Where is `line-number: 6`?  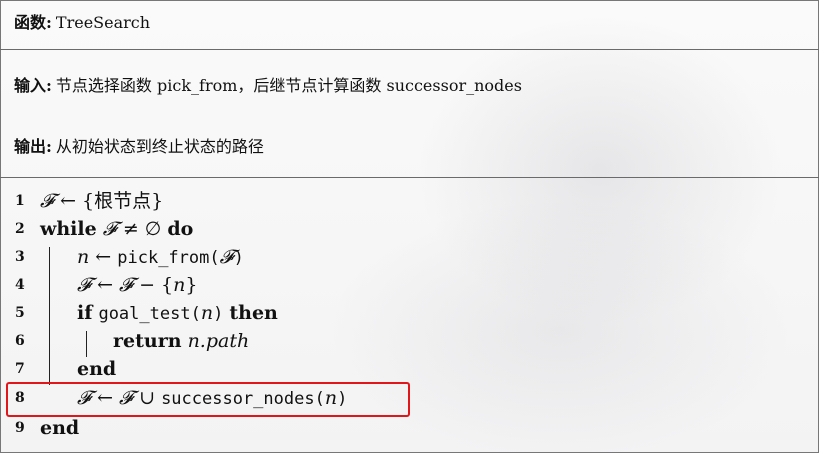
line-number: 6 is located at coordinates (20, 341).